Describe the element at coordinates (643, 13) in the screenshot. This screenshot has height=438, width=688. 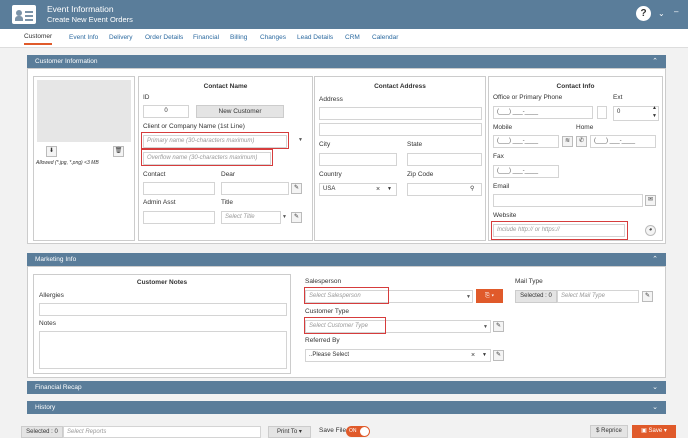
I see `help-button: ?` at that location.